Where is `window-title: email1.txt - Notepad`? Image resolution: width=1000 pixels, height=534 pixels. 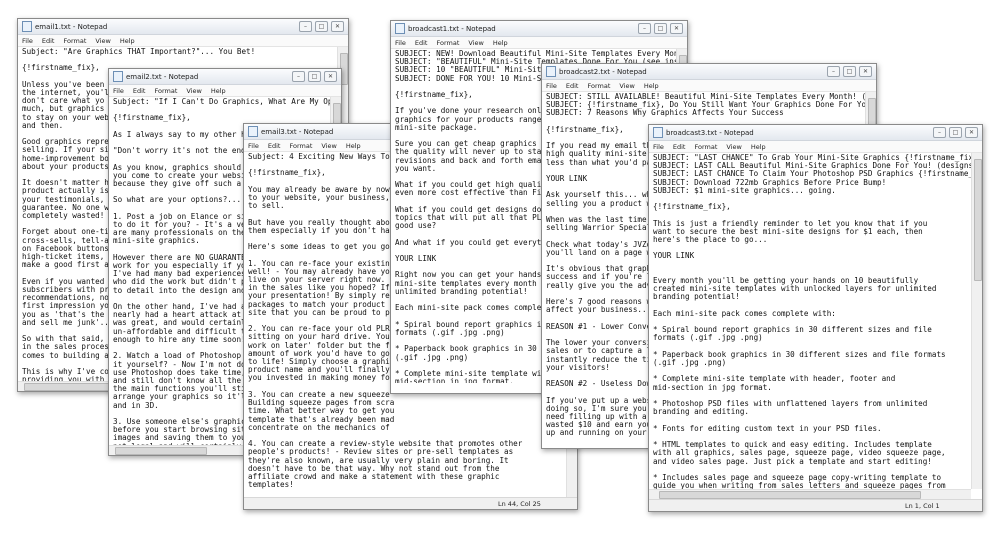 window-title: email1.txt - Notepad is located at coordinates (71, 26).